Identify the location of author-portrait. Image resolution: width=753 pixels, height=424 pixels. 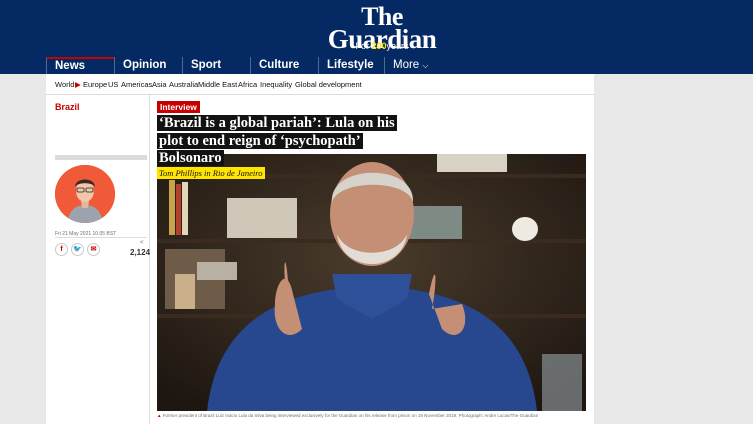
(85, 194).